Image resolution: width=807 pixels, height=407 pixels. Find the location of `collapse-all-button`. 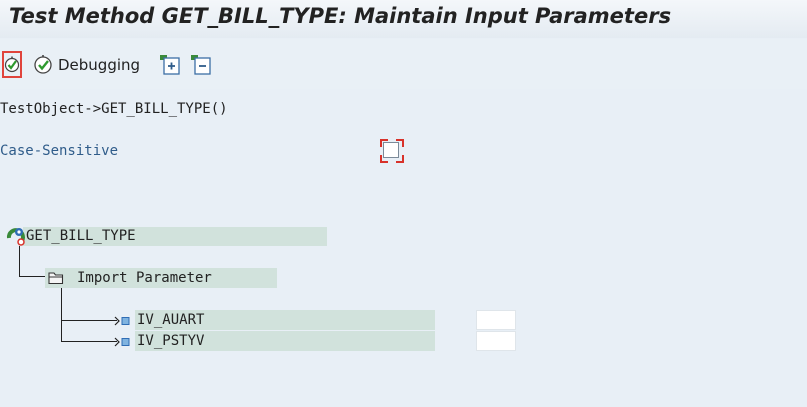

collapse-all-button is located at coordinates (201, 65).